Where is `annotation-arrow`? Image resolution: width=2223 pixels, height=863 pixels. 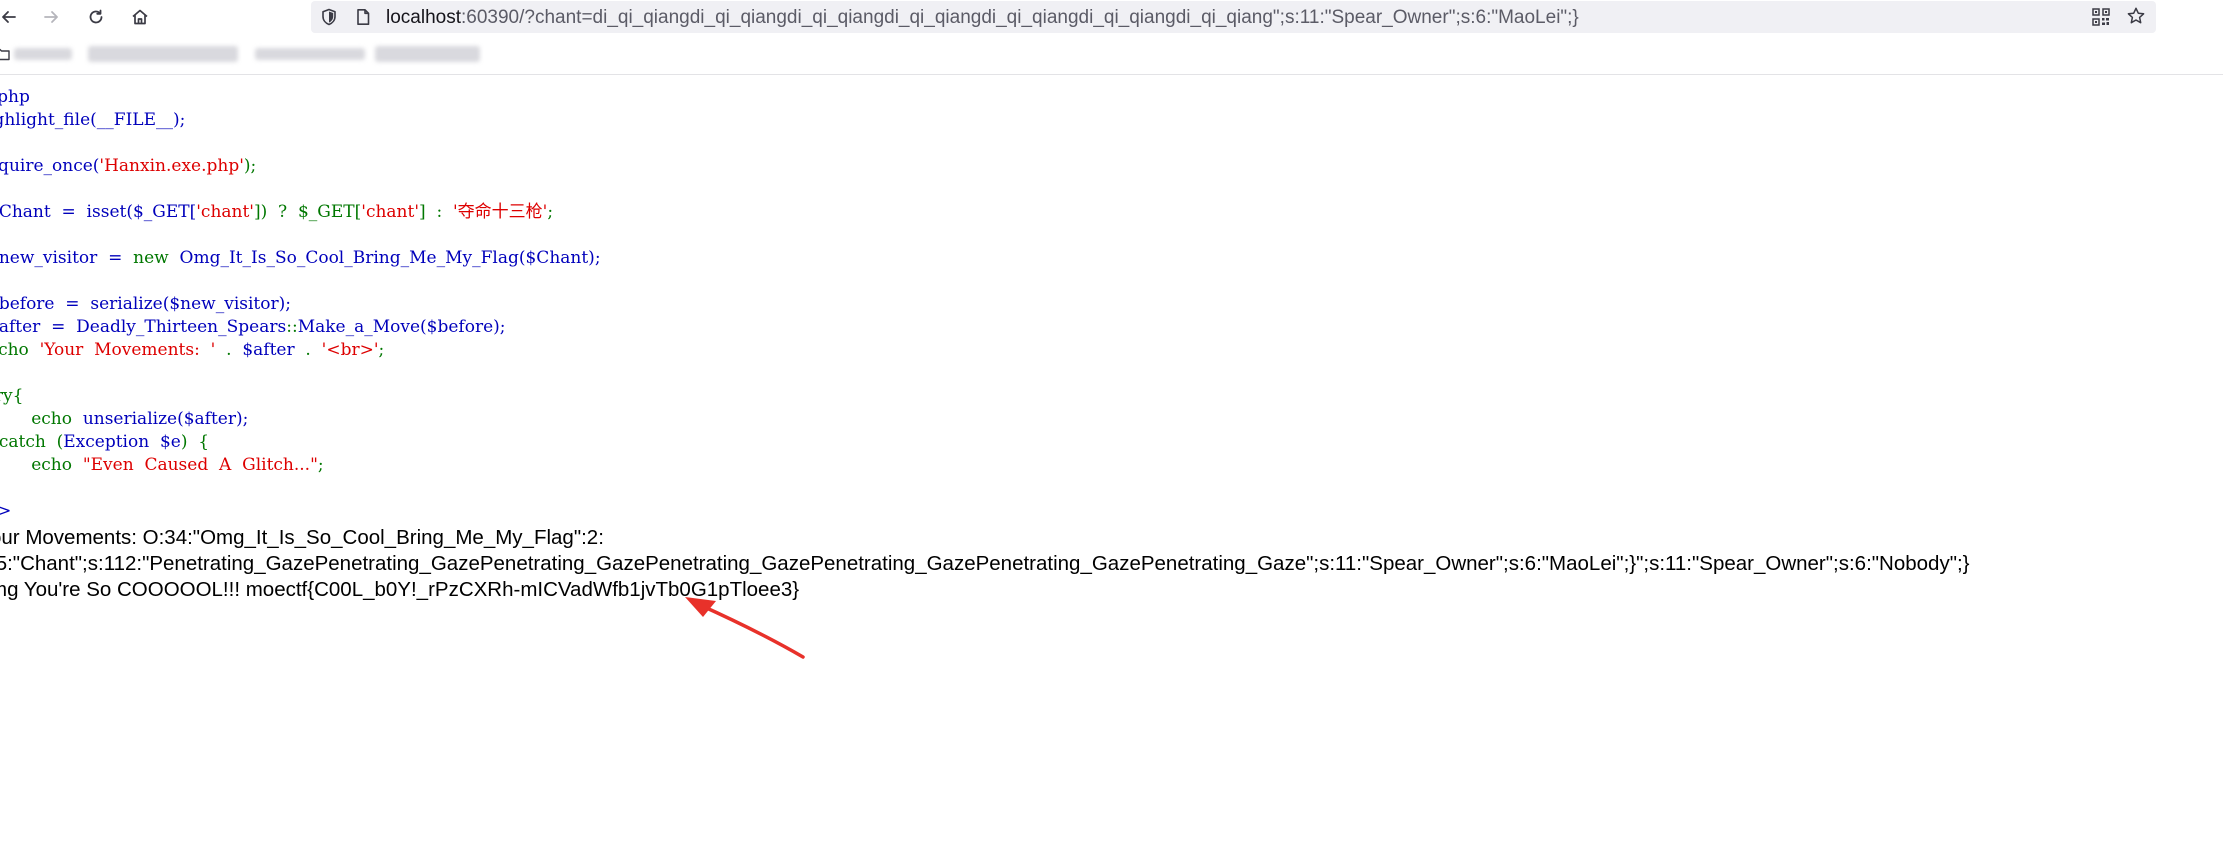
annotation-arrow is located at coordinates (745, 628).